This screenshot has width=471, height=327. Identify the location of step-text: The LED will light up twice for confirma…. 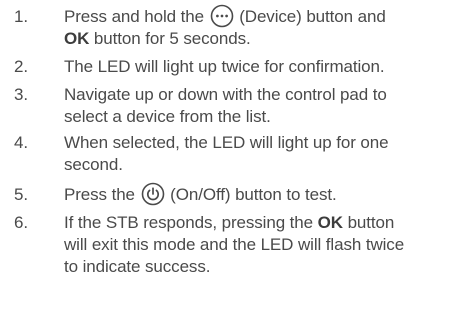
(264, 67).